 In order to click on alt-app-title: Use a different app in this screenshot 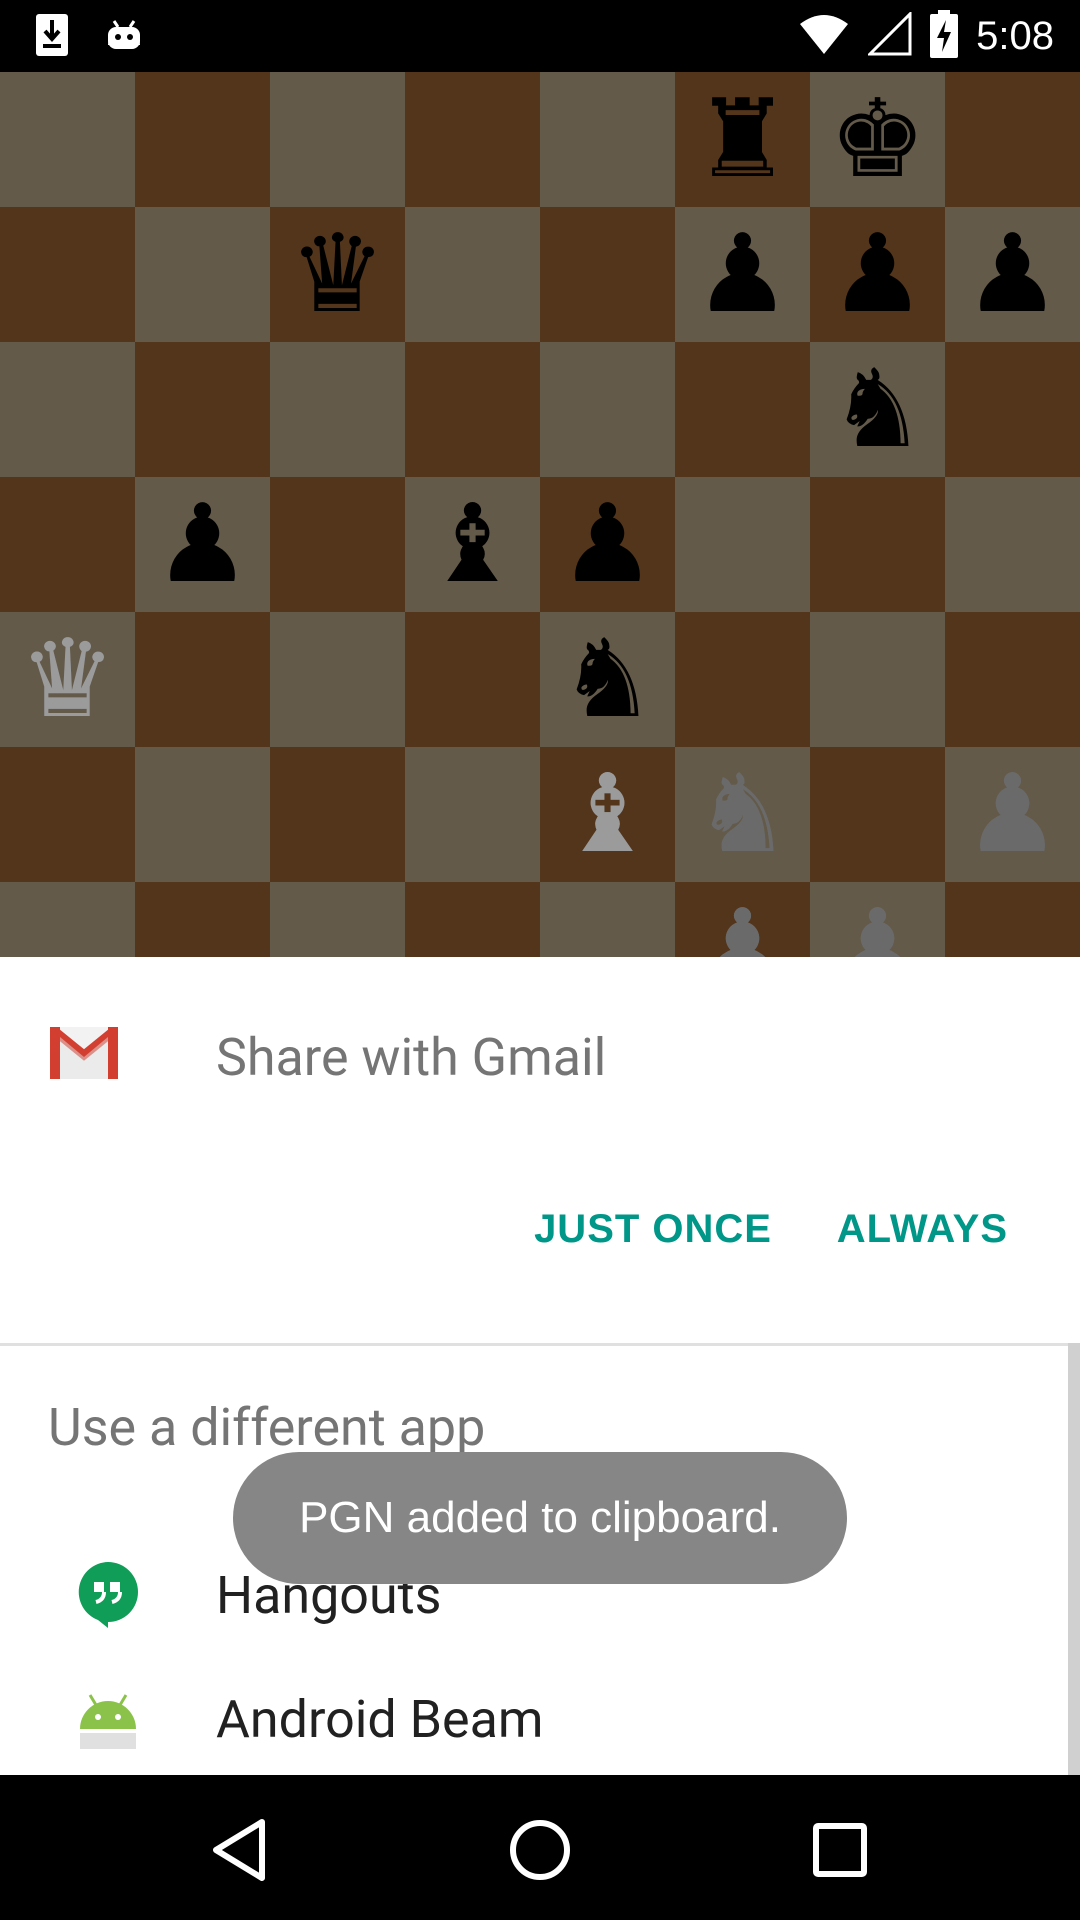, I will do `click(267, 1427)`.